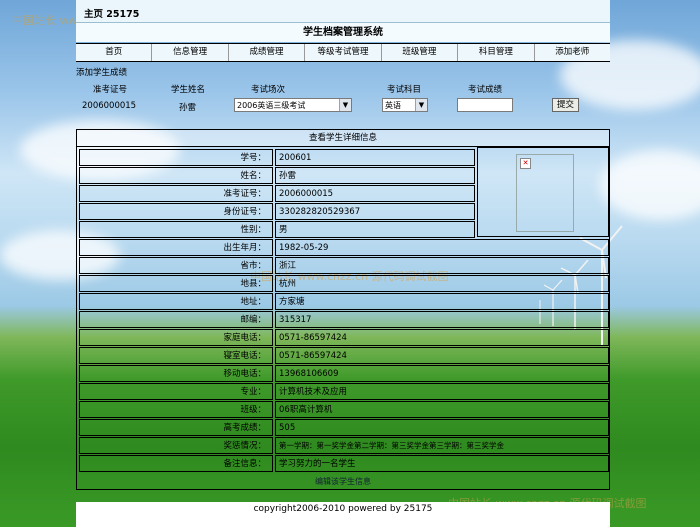 The height and width of the screenshot is (527, 700). I want to click on row-label: 出生年月：, so click(176, 247).